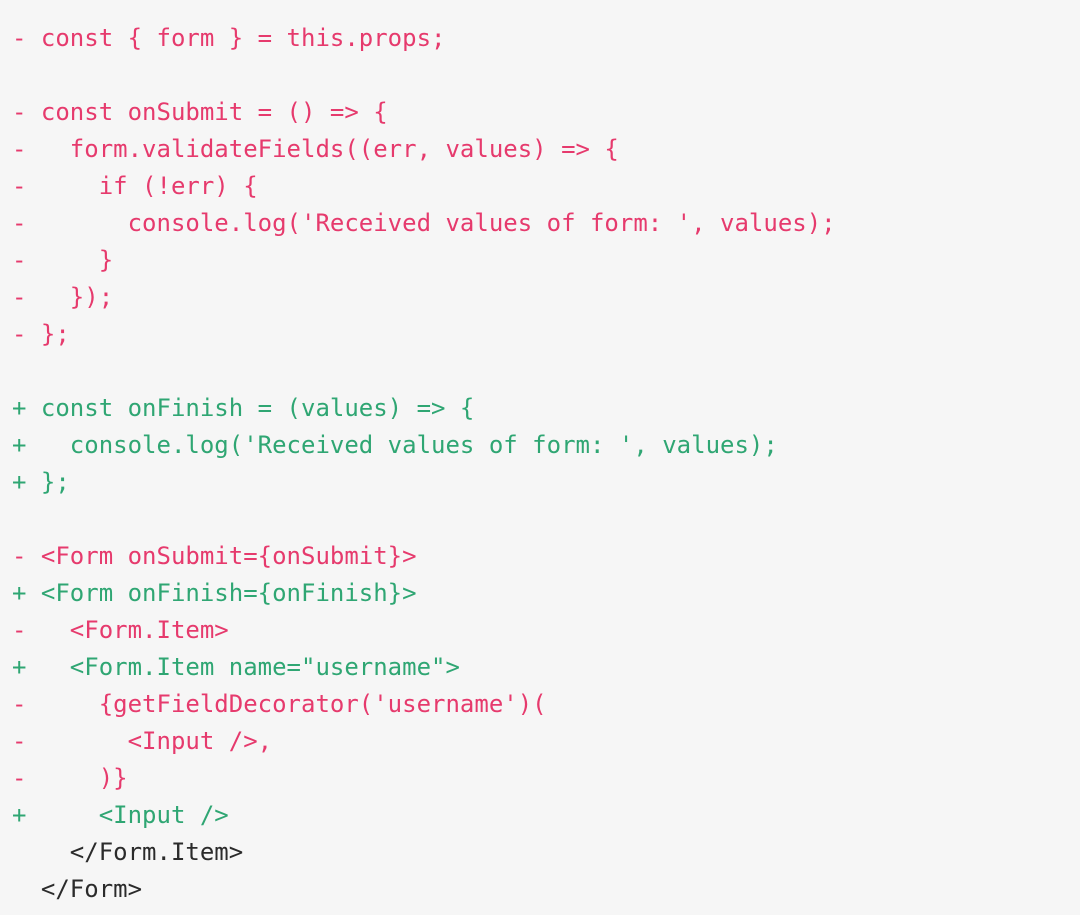 This screenshot has width=1080, height=915. What do you see at coordinates (546, 593) in the screenshot?
I see `diff-line: + <Form onFinish={onFinish}>` at bounding box center [546, 593].